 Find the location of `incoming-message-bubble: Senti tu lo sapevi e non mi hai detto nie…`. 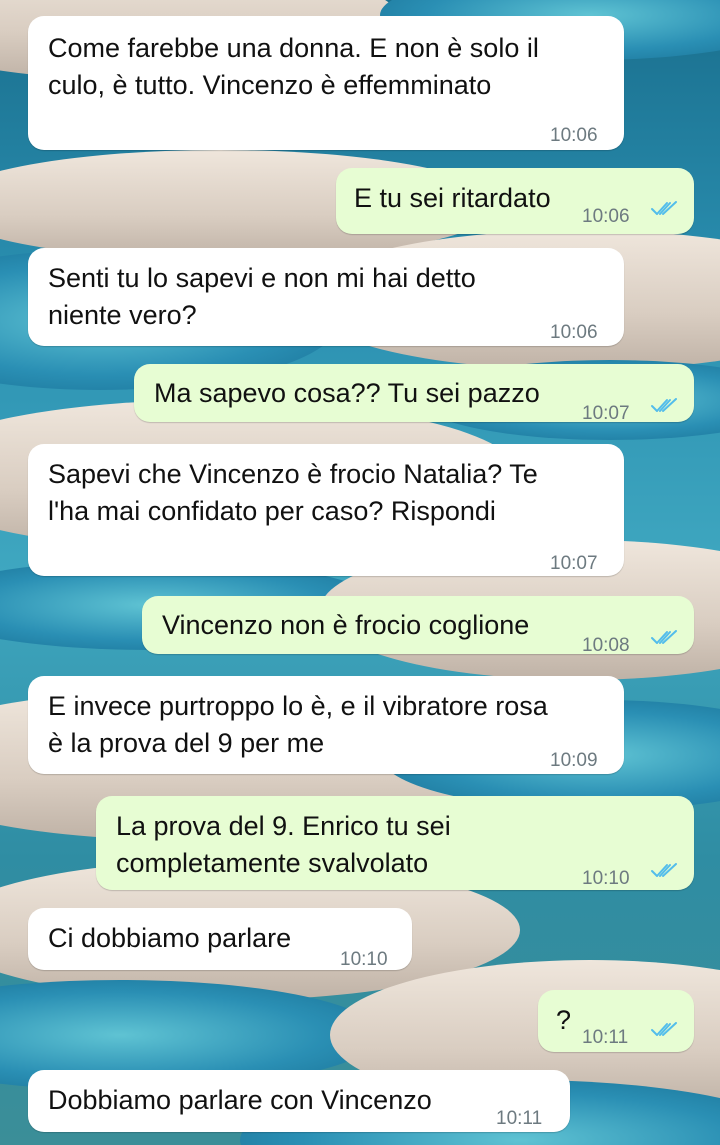

incoming-message-bubble: Senti tu lo sapevi e non mi hai detto nie… is located at coordinates (326, 297).